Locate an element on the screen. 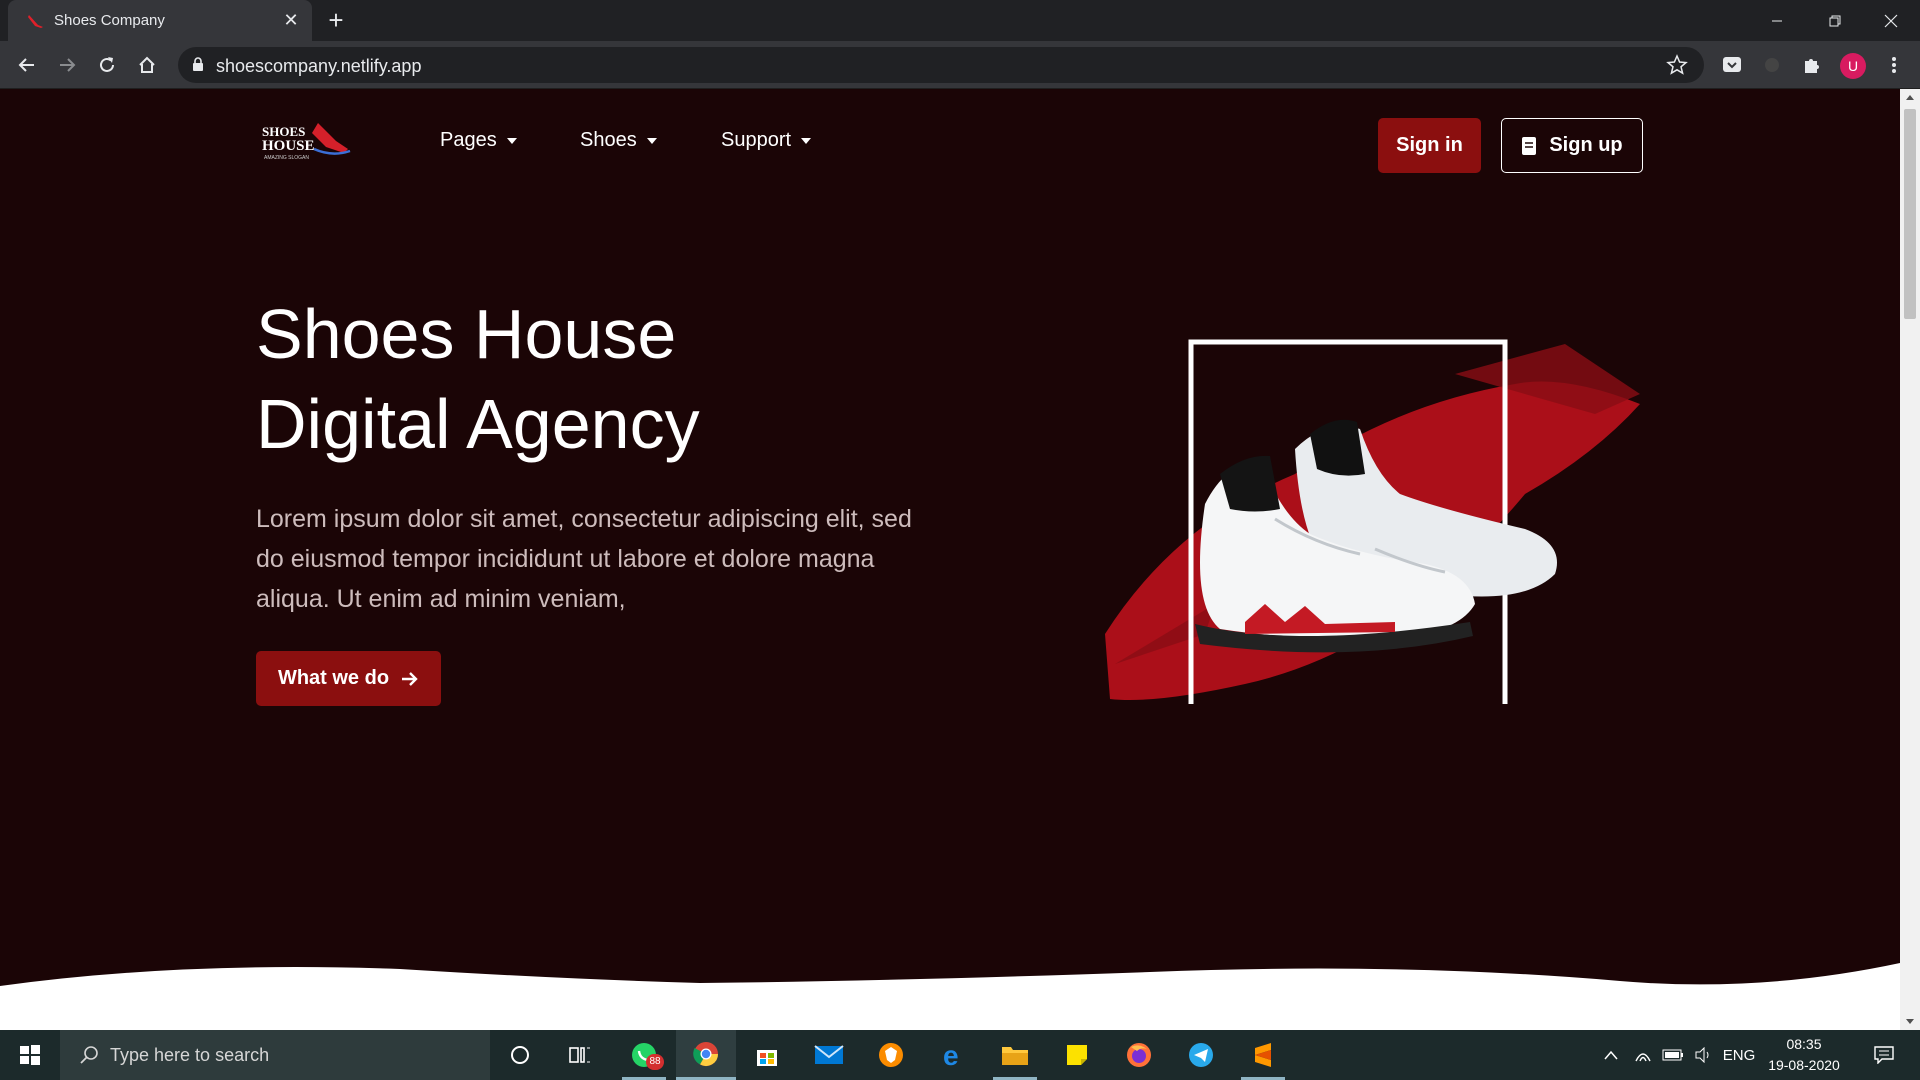 The image size is (1920, 1080). taskbar-search-placeholder: Type here to search is located at coordinates (190, 1055).